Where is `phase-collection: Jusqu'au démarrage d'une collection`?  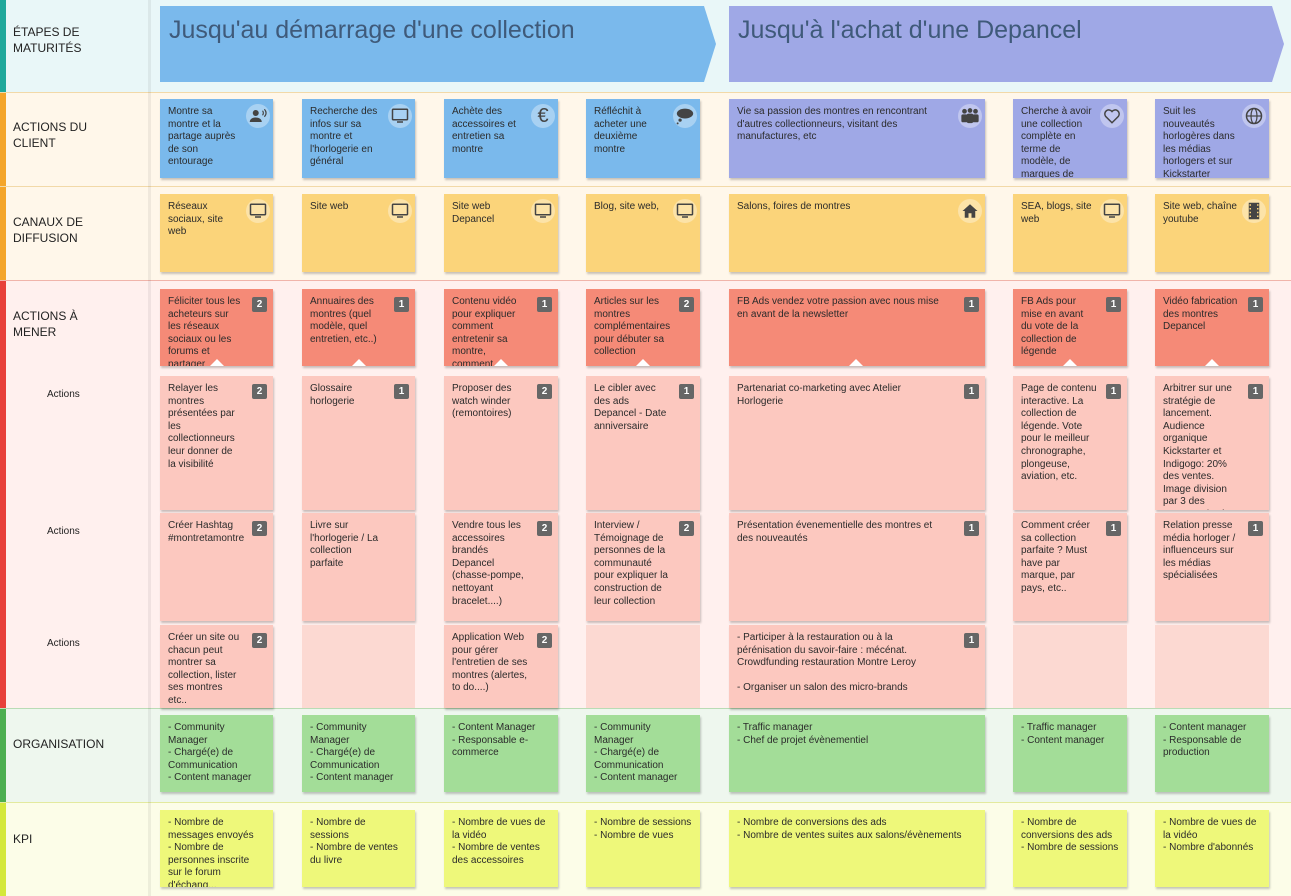
phase-collection: Jusqu'au démarrage d'une collection is located at coordinates (438, 44).